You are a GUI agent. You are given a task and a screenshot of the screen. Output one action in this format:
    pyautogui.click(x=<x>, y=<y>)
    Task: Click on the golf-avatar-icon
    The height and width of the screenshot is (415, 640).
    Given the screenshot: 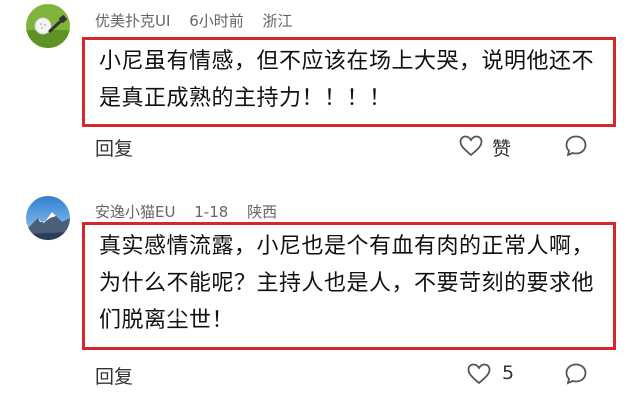 What is the action you would take?
    pyautogui.click(x=48, y=26)
    